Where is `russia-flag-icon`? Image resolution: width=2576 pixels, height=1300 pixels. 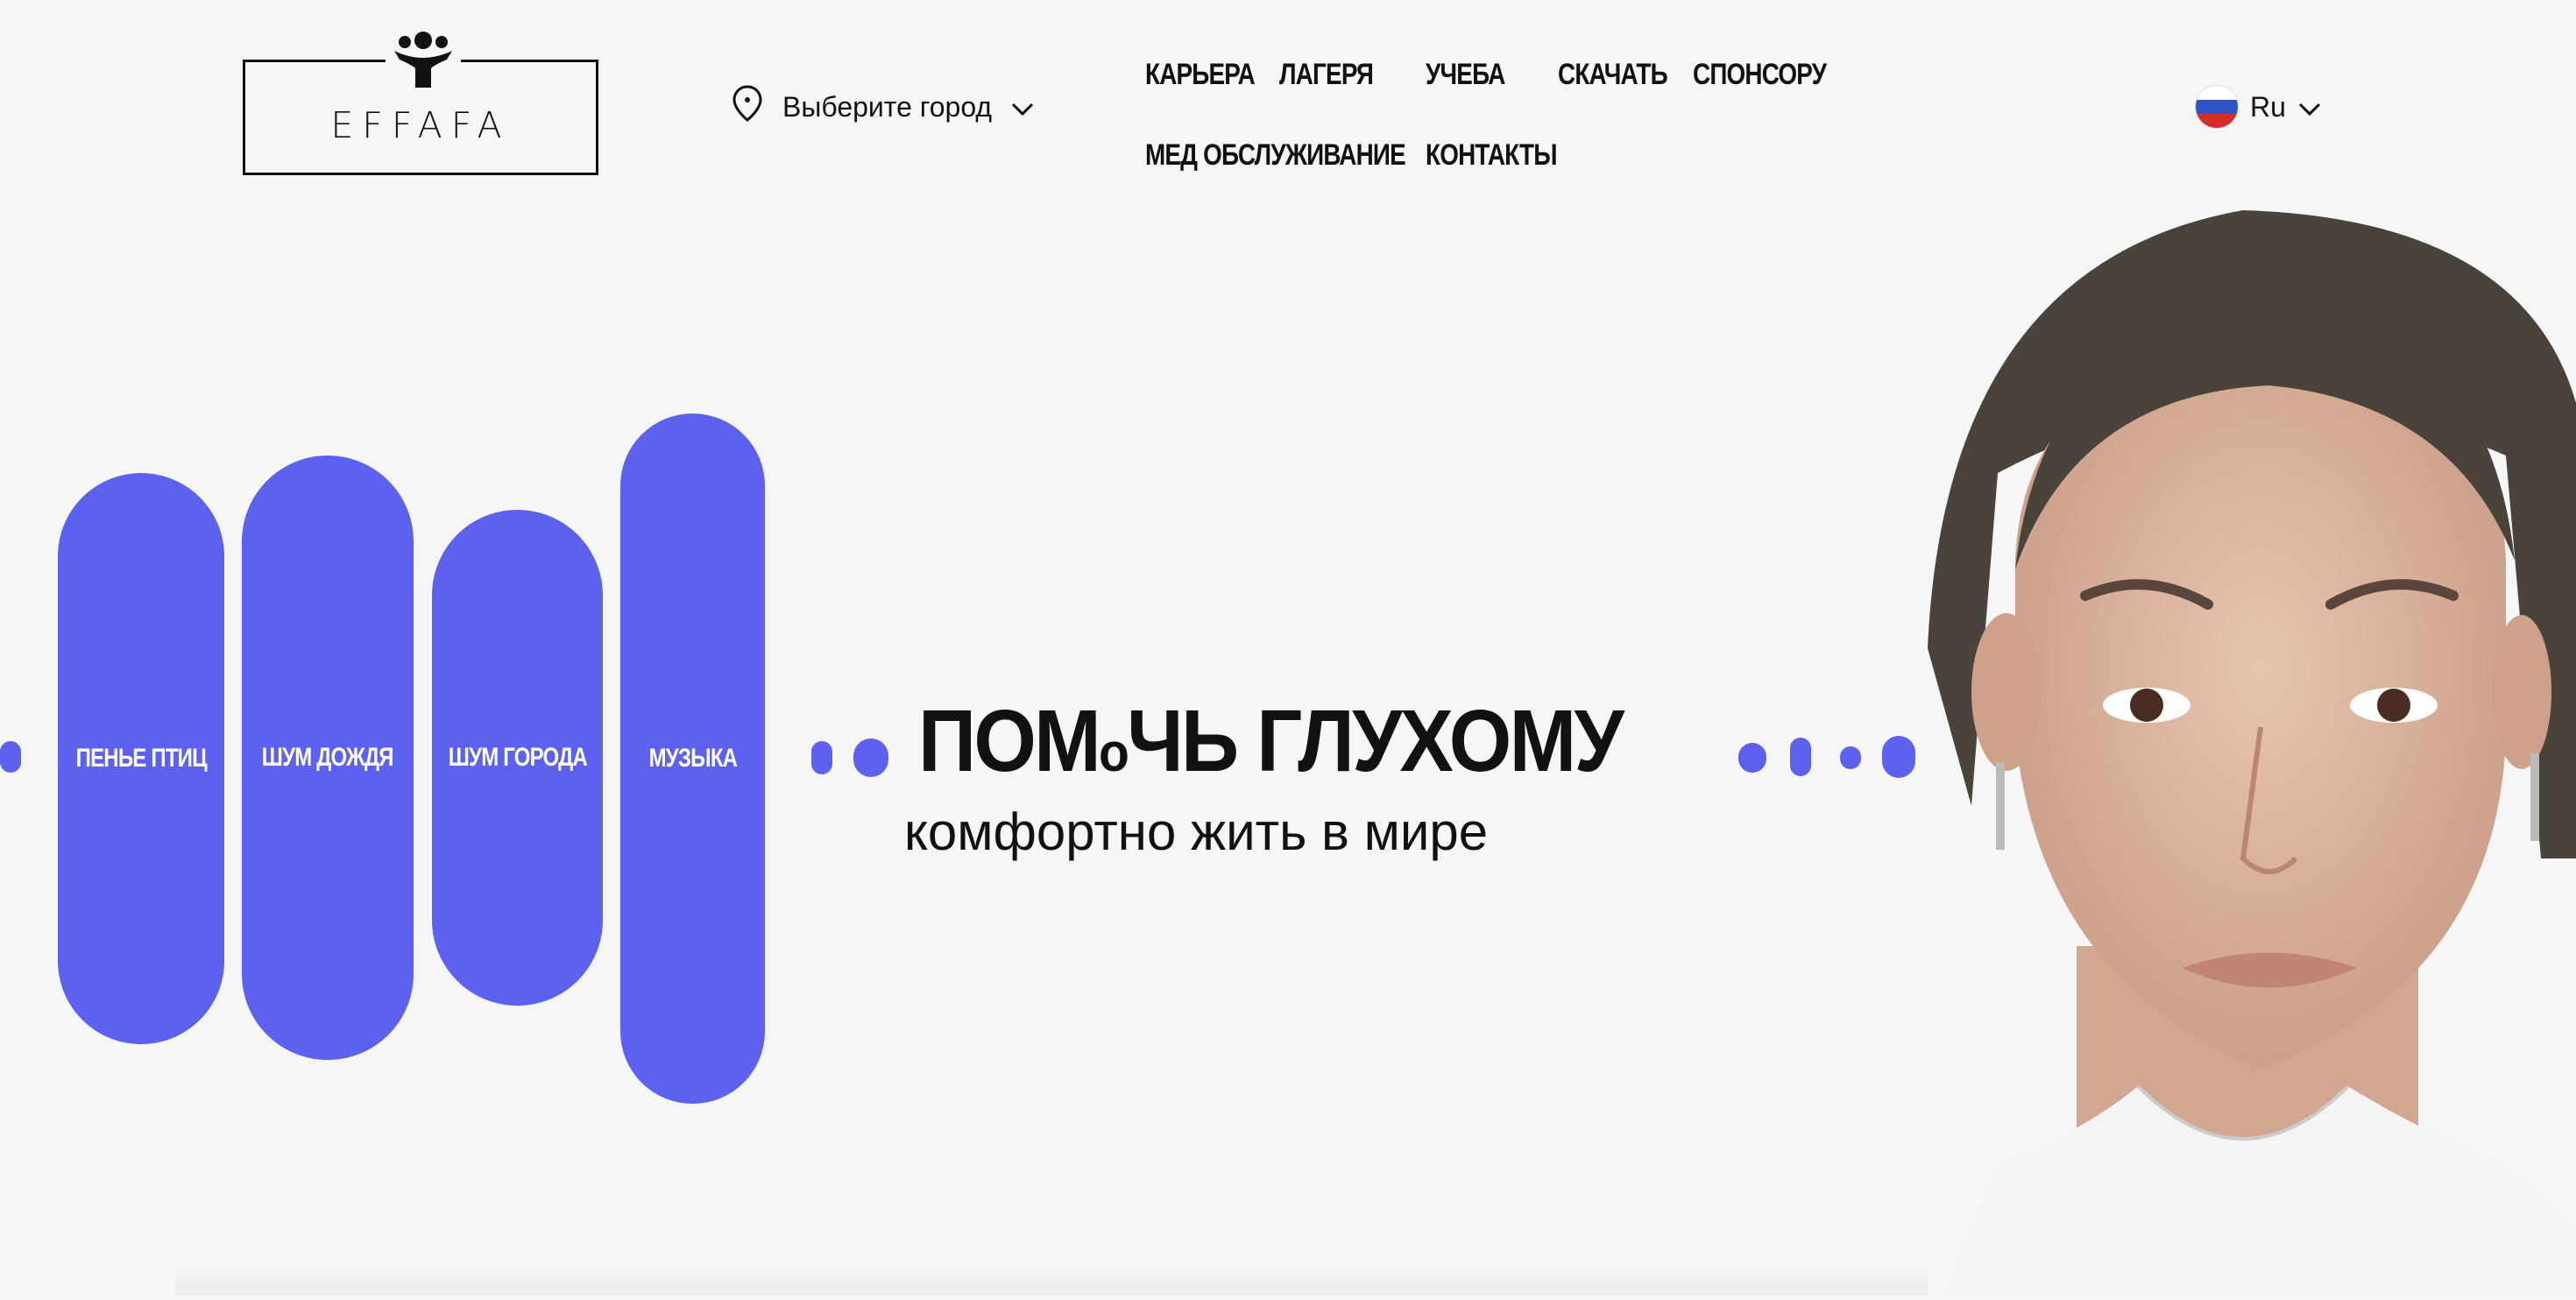
russia-flag-icon is located at coordinates (2217, 107).